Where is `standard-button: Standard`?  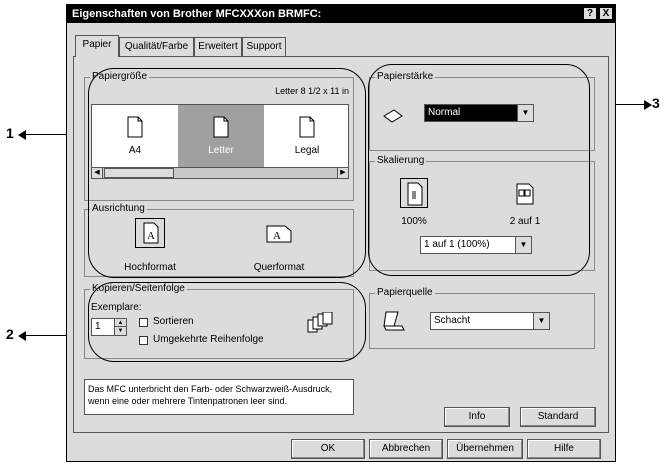 standard-button: Standard is located at coordinates (558, 417).